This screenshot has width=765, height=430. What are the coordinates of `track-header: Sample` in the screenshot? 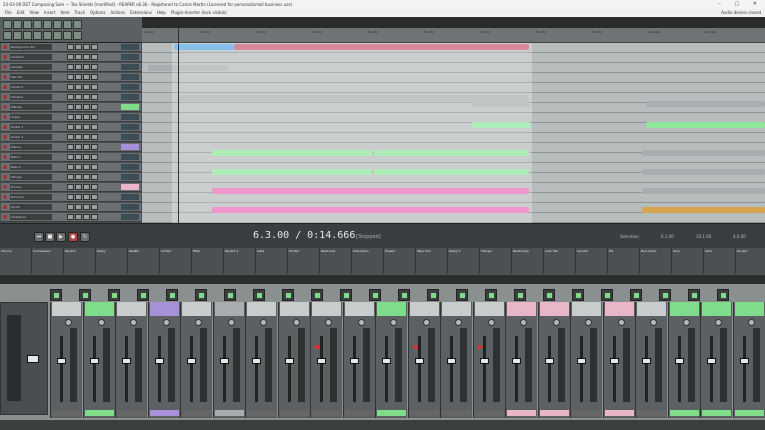 It's located at (71, 67).